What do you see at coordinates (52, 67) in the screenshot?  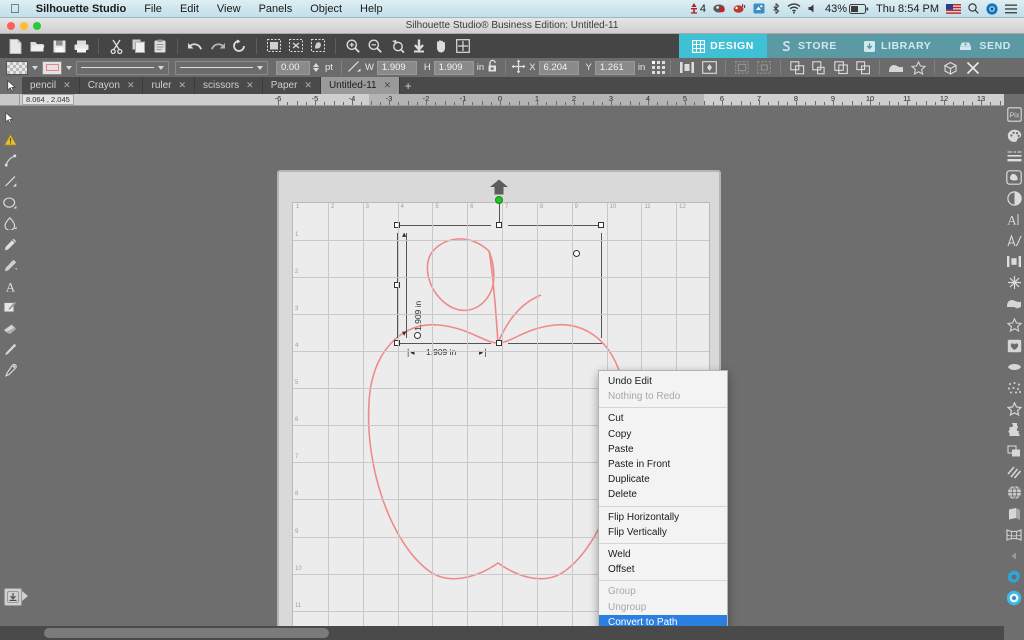 I see `line-color-swatch` at bounding box center [52, 67].